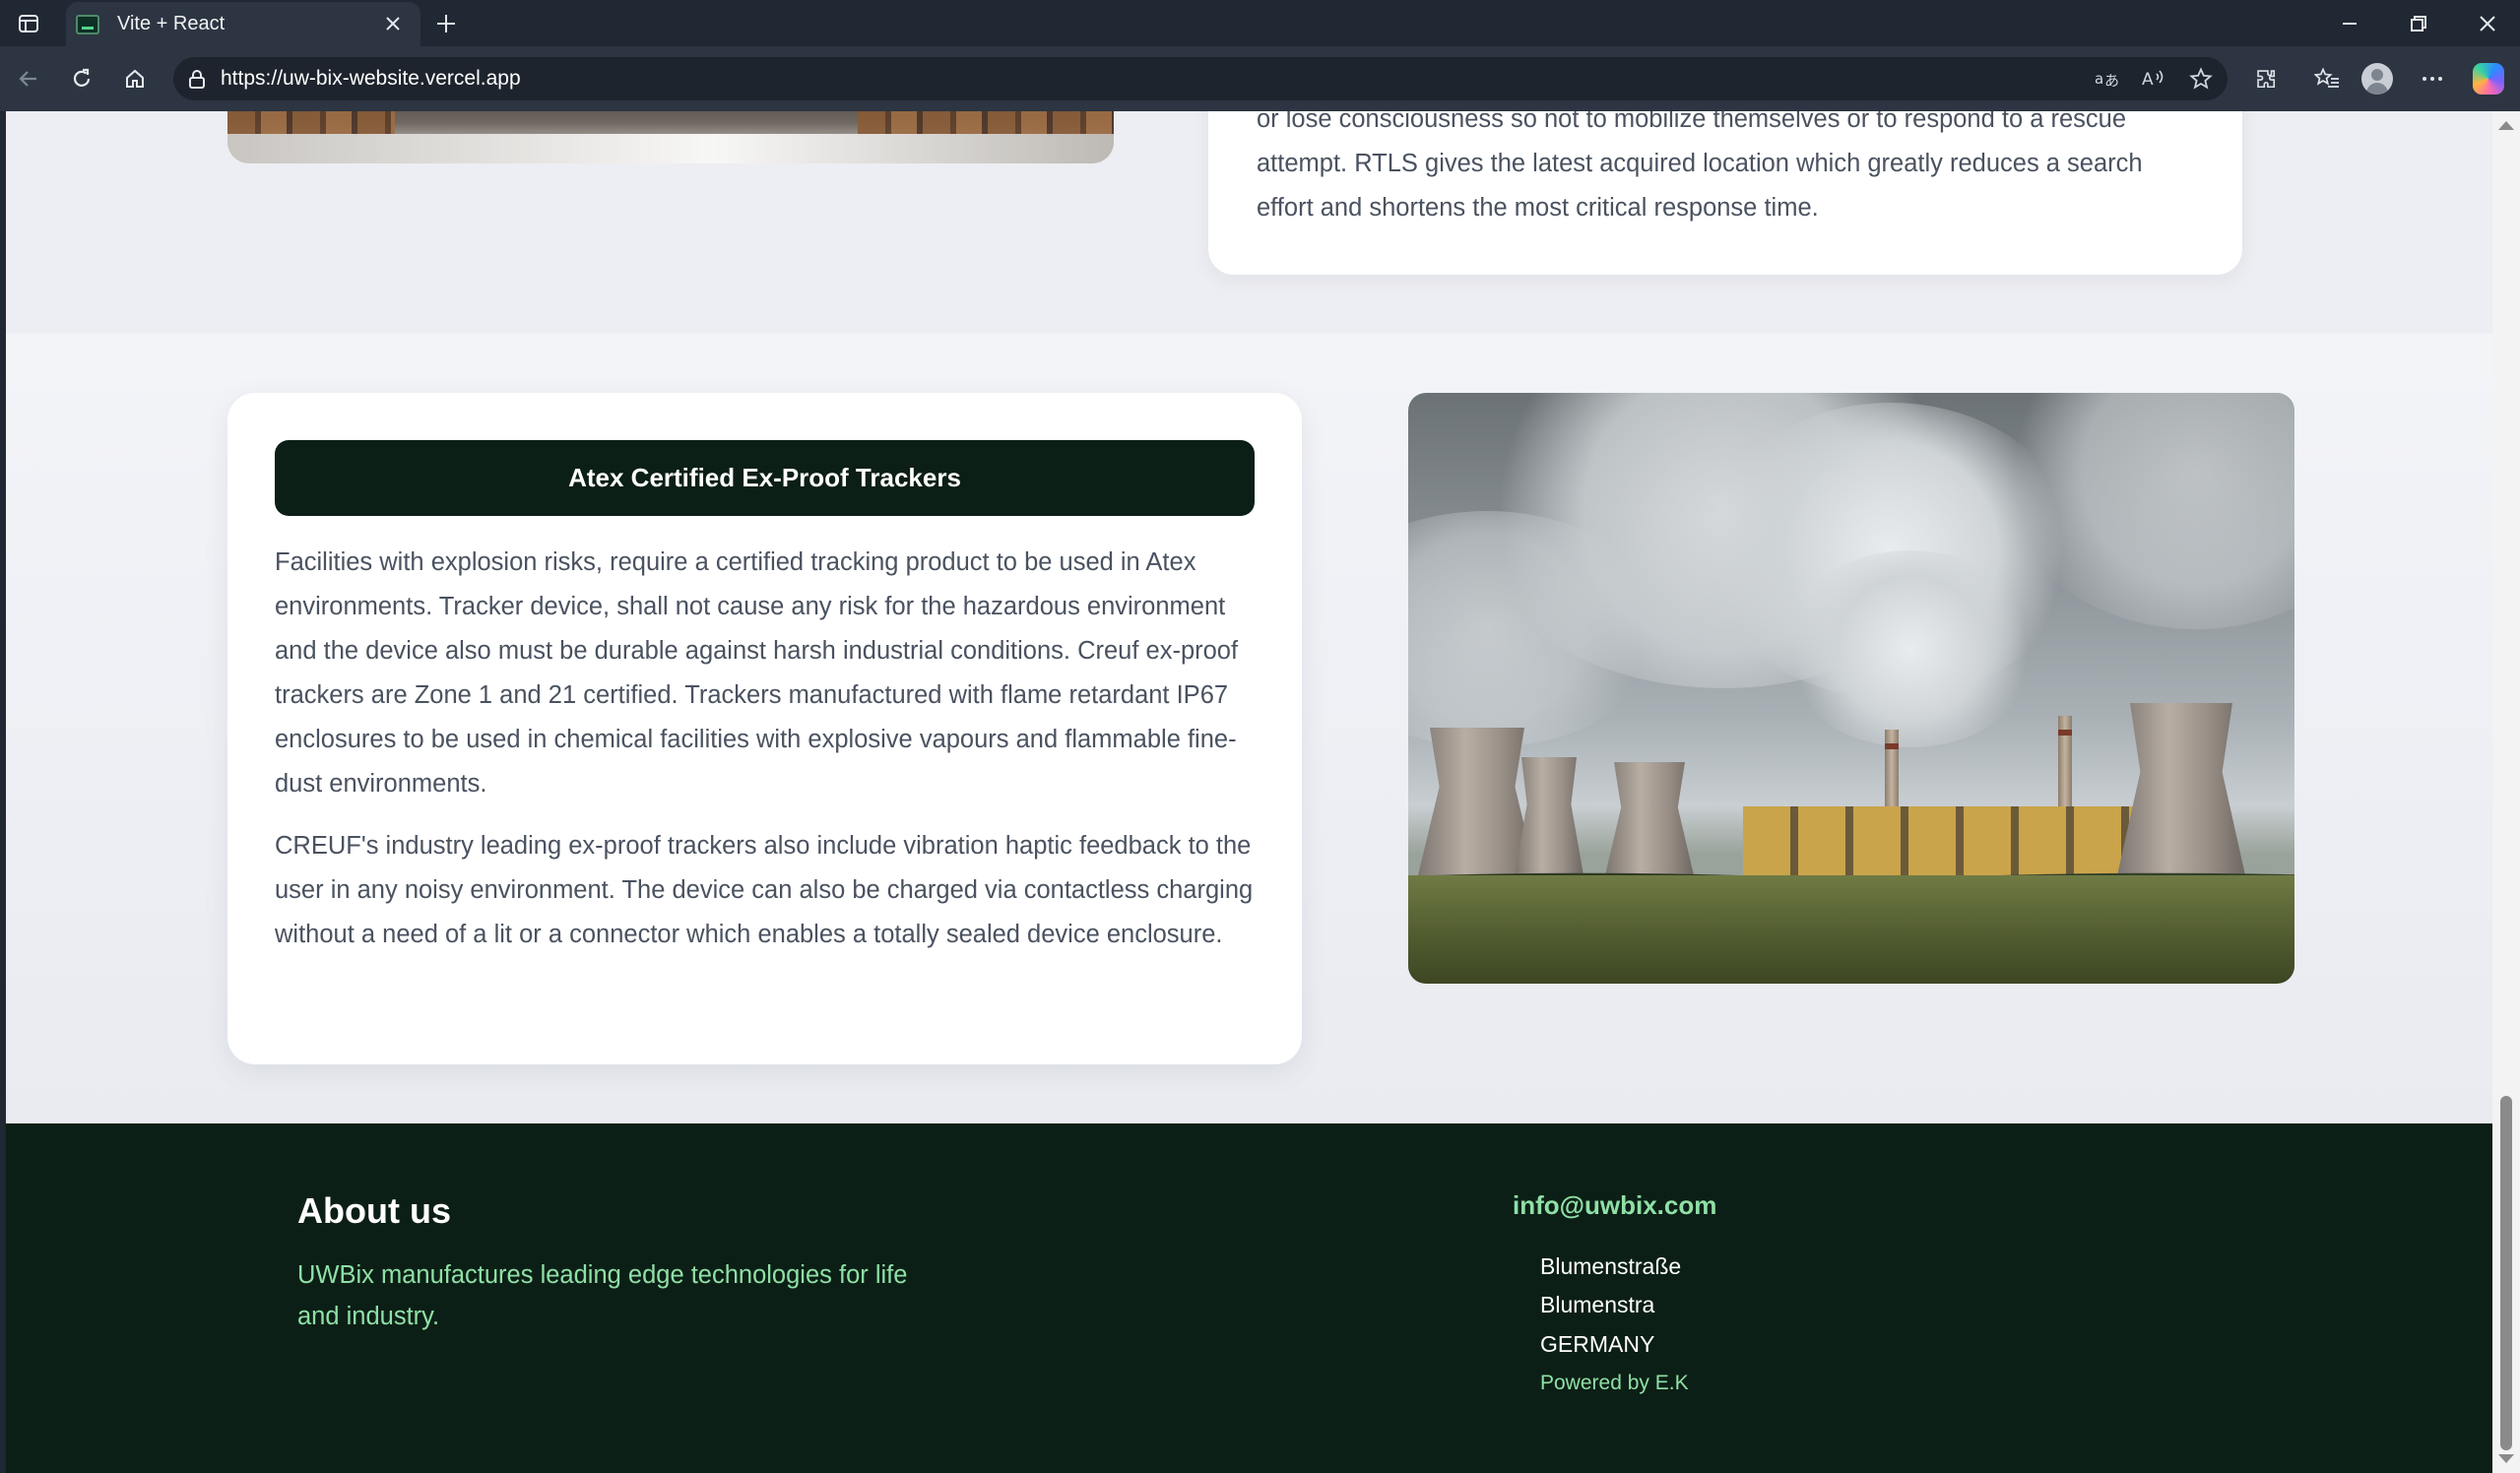  I want to click on extensions-icon, so click(2266, 78).